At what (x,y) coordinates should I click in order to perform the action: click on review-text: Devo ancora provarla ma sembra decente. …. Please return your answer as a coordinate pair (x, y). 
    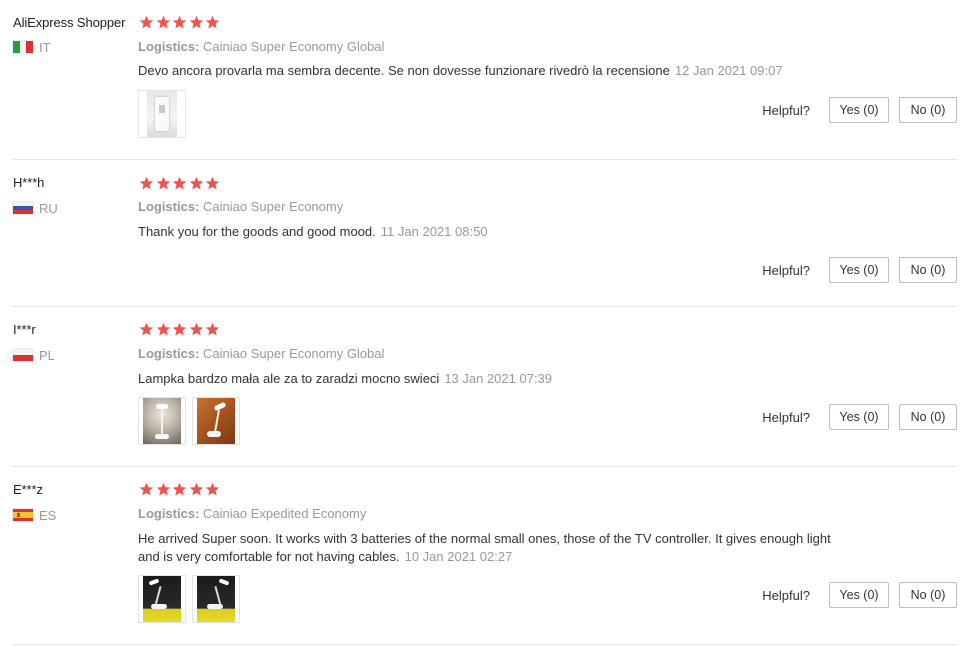
    Looking at the image, I should click on (488, 71).